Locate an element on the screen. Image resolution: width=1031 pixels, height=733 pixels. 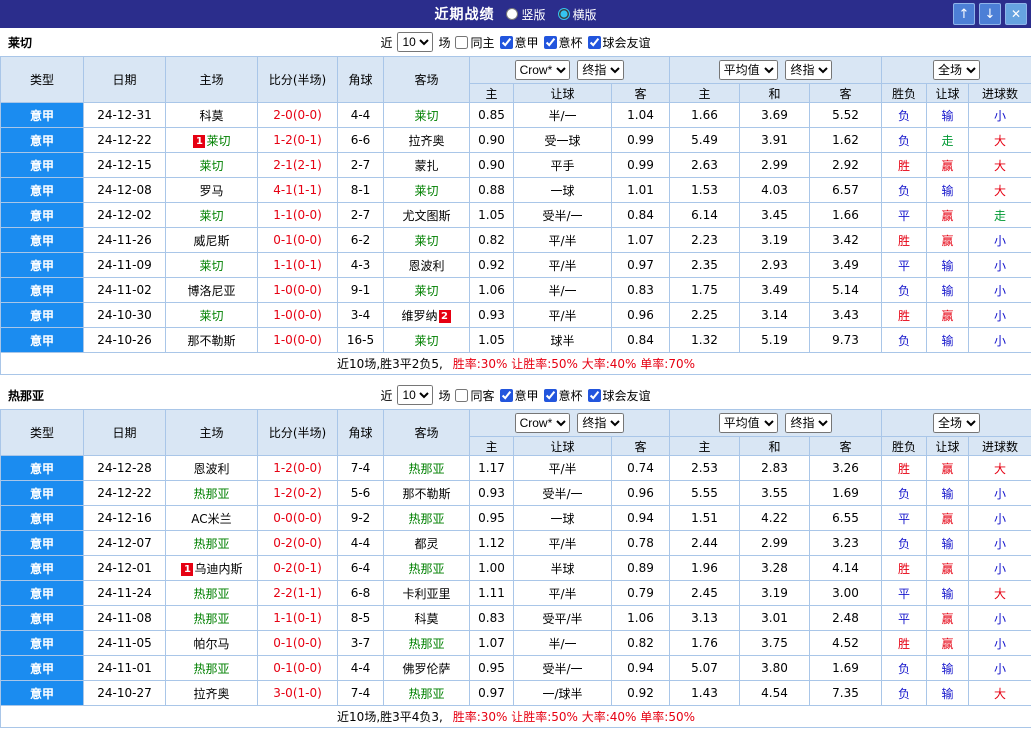
handicap-result-cell: 赢 is located at coordinates (948, 618).